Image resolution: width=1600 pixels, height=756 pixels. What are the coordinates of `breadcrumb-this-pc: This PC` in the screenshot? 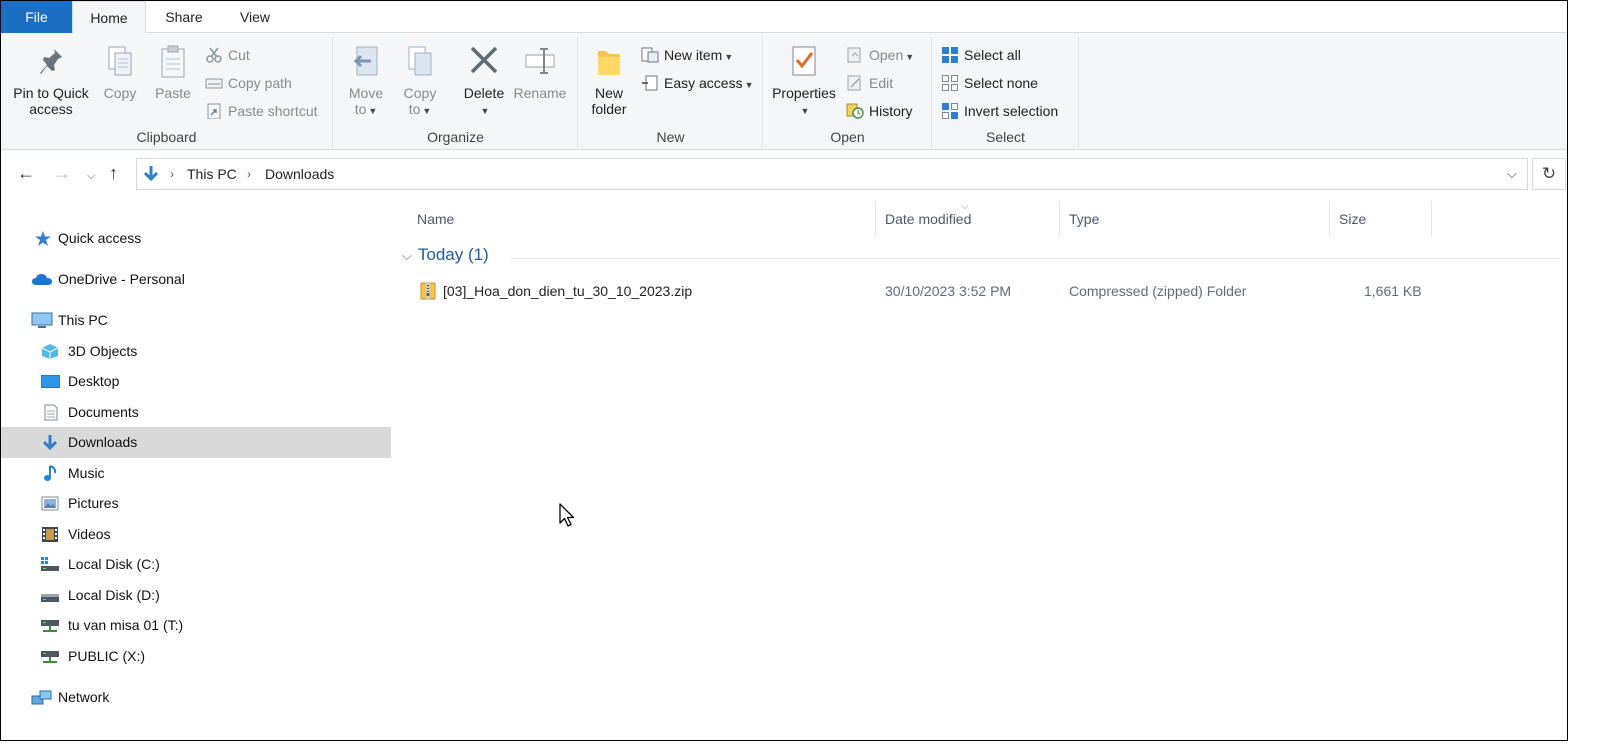 It's located at (212, 174).